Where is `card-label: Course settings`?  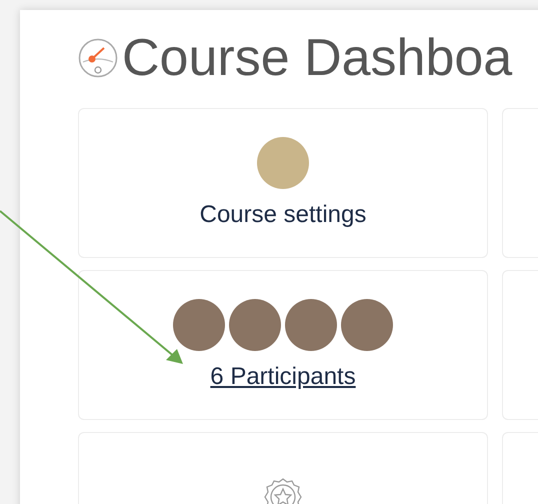
card-label: Course settings is located at coordinates (283, 215).